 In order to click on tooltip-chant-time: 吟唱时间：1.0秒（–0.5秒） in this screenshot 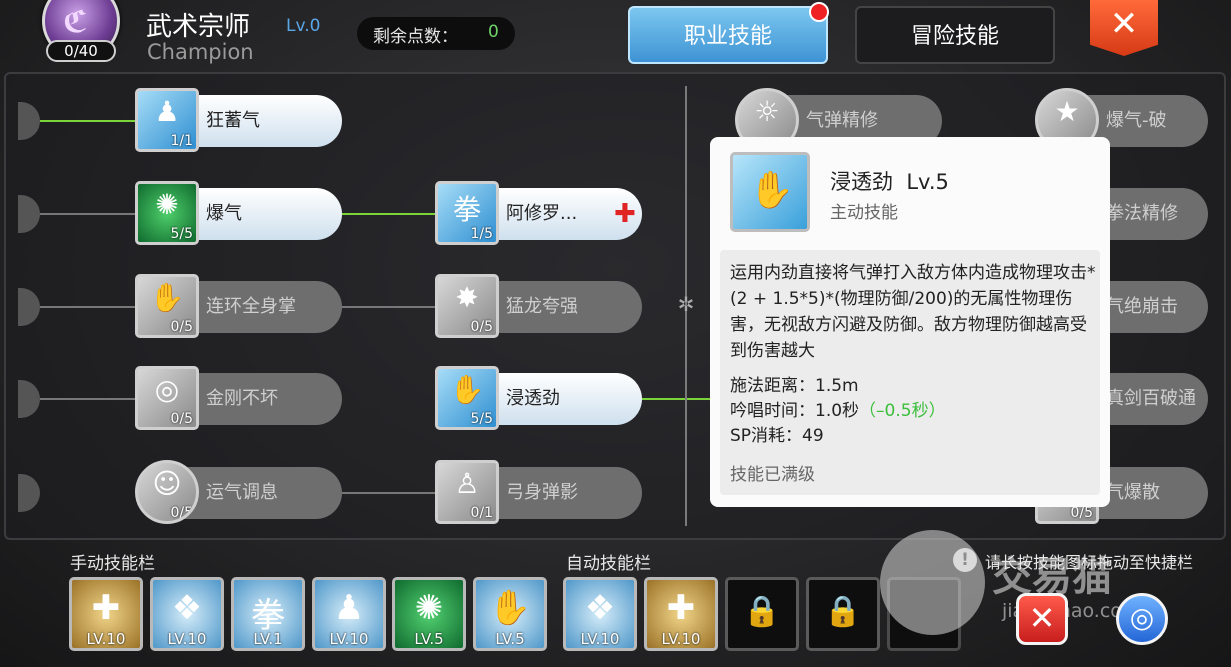, I will do `click(838, 408)`.